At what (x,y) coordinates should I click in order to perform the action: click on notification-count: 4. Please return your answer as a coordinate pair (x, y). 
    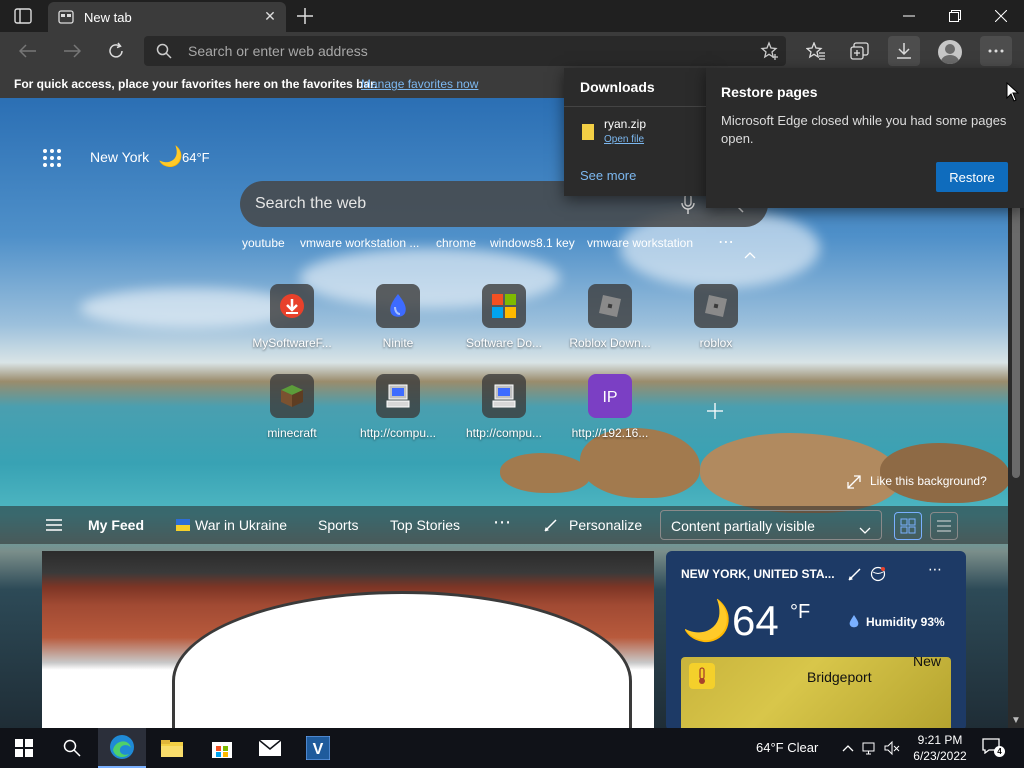
    Looking at the image, I should click on (999, 751).